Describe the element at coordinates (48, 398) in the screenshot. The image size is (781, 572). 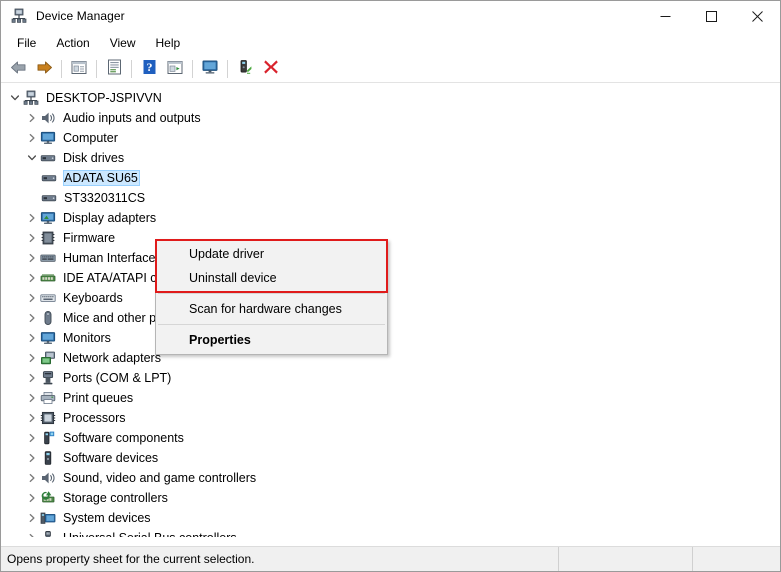
I see `printer-icon` at that location.